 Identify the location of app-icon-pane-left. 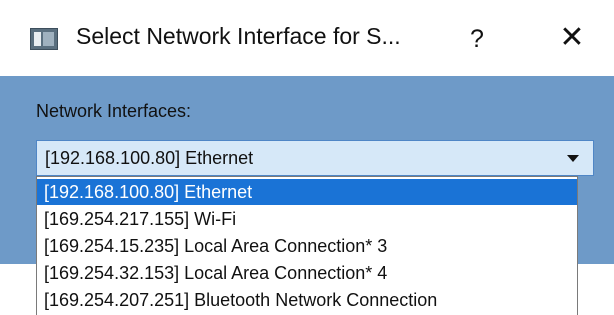
(37, 39).